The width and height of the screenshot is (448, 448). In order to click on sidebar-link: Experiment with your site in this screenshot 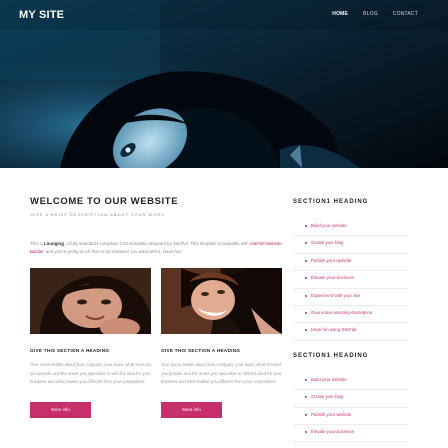, I will do `click(350, 297)`.